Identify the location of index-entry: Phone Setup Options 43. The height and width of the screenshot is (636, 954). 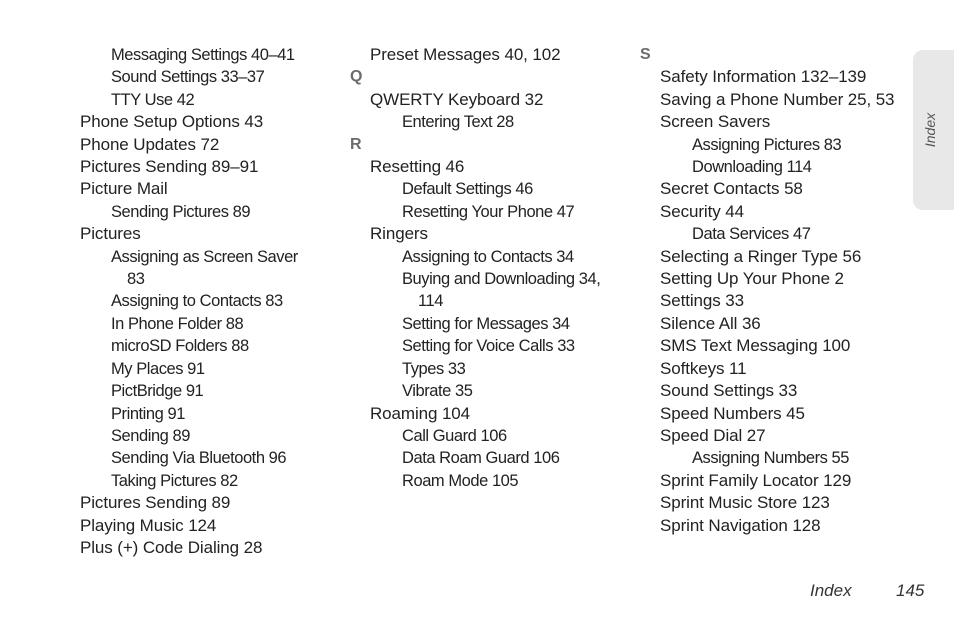
(210, 122).